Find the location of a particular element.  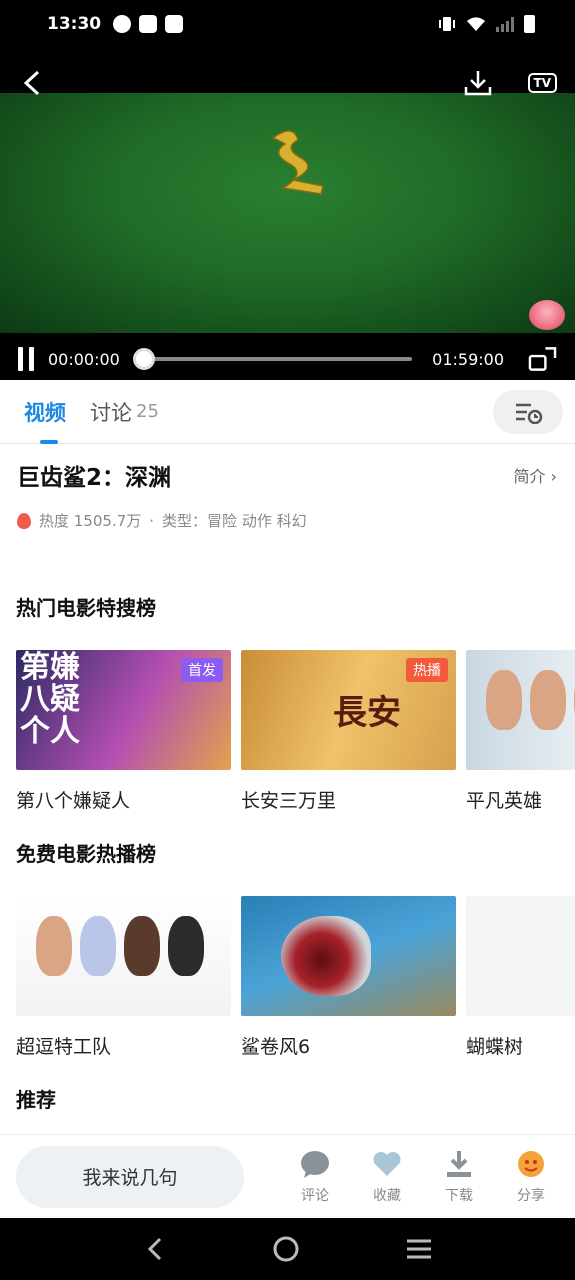

comment-icon is located at coordinates (315, 1164).